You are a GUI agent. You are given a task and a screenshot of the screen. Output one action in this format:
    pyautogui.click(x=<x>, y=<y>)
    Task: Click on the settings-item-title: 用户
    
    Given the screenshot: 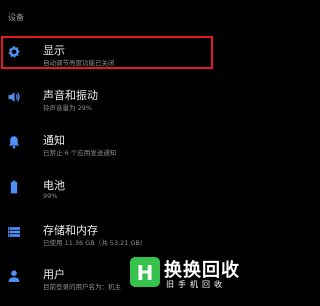 What is the action you would take?
    pyautogui.click(x=54, y=274)
    